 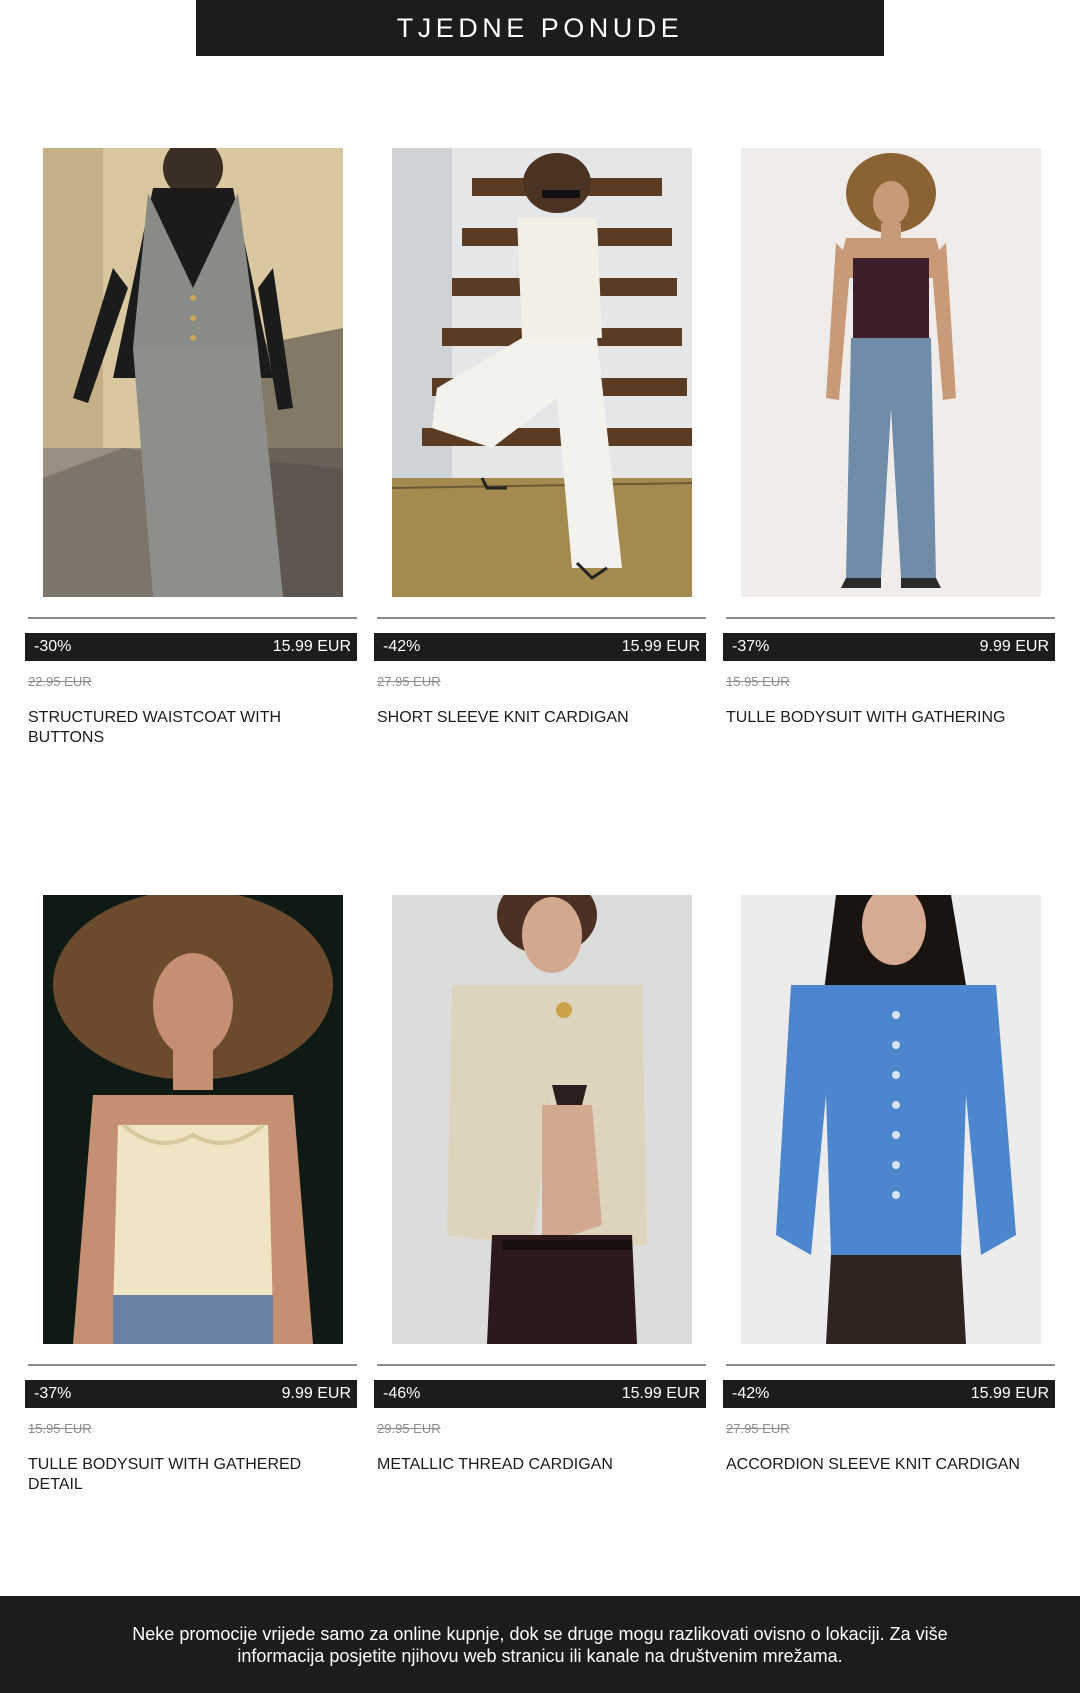 What do you see at coordinates (194, 1475) in the screenshot?
I see `product-name: TULLE BODYSUIT WITH GATHERED DETAIL` at bounding box center [194, 1475].